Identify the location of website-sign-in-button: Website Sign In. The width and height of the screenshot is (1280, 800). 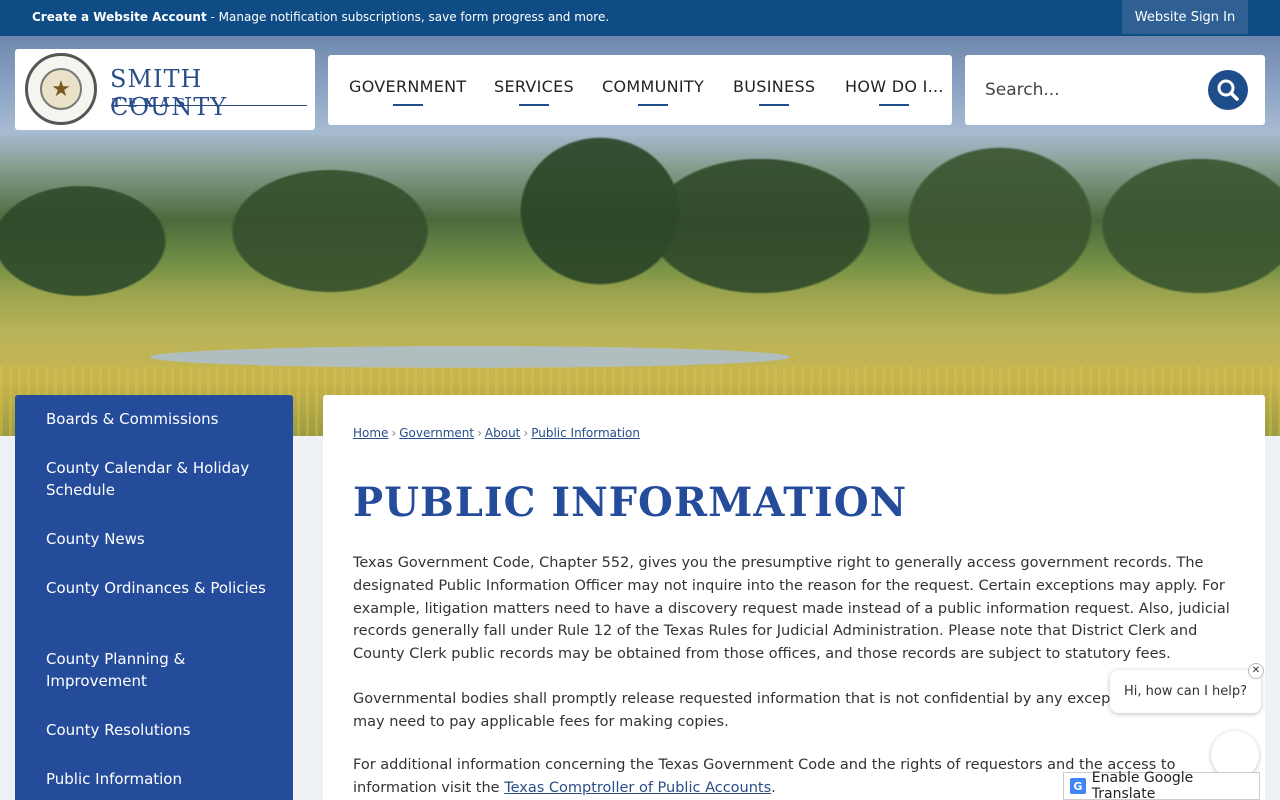
(1185, 17).